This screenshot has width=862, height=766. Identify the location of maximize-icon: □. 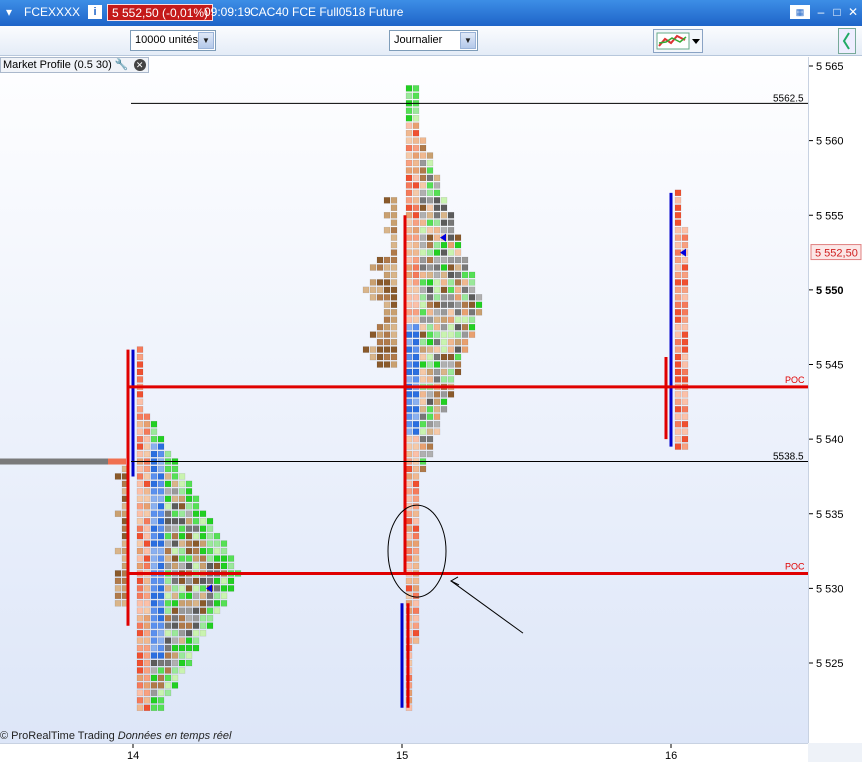
(837, 12).